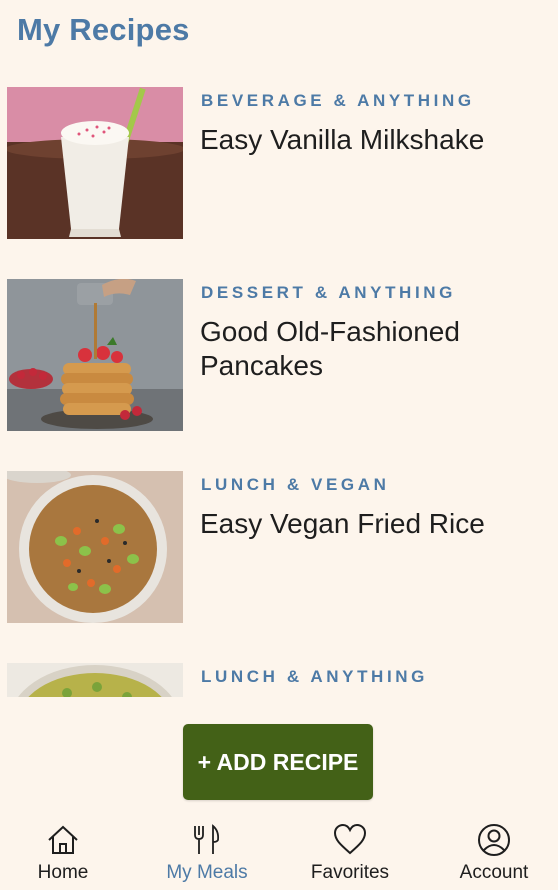  I want to click on nav-label-favorites: Favorites, so click(350, 872).